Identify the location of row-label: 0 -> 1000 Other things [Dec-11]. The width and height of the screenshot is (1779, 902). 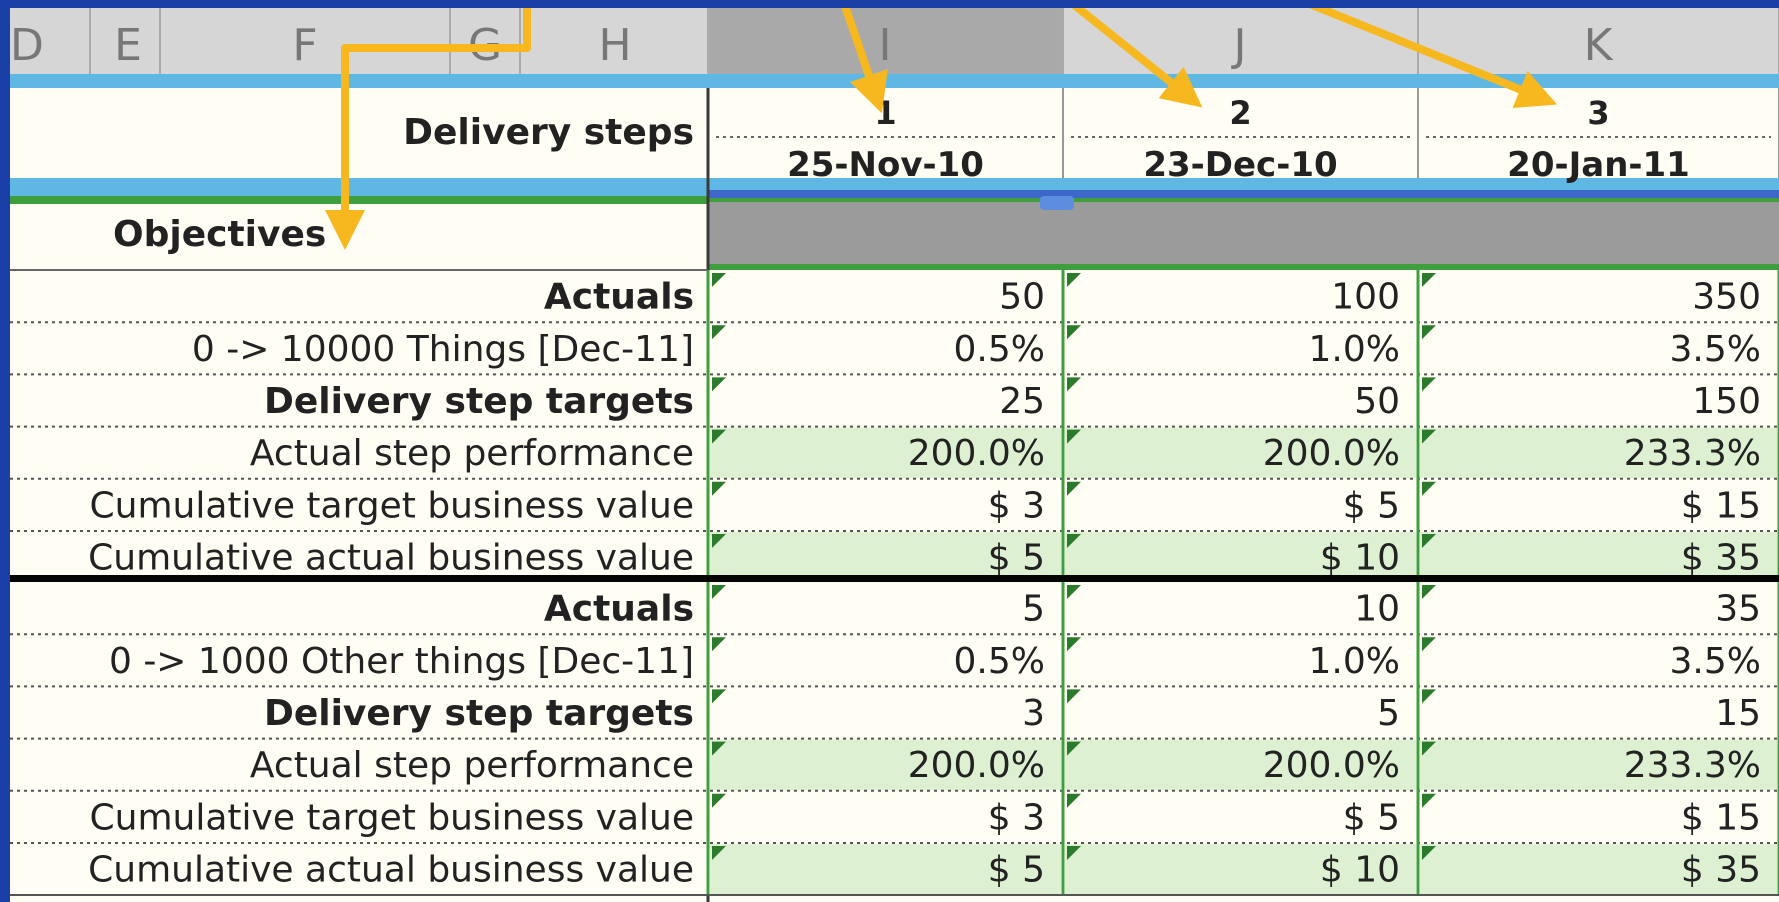
(401, 661).